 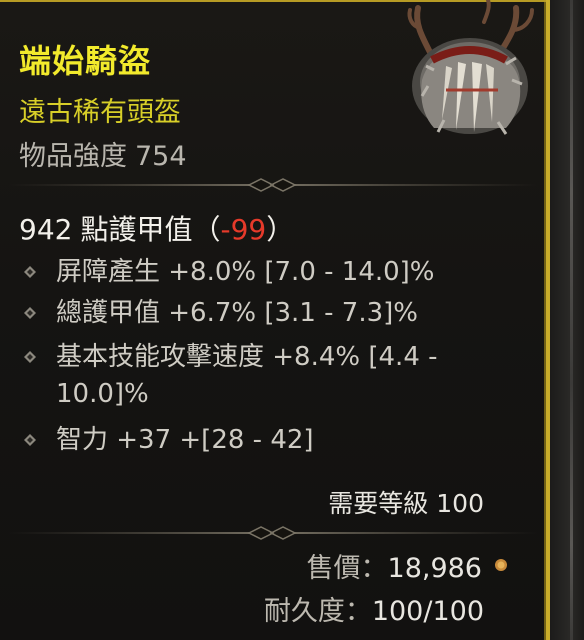 What do you see at coordinates (161, 156) in the screenshot?
I see `item-power-value: 754` at bounding box center [161, 156].